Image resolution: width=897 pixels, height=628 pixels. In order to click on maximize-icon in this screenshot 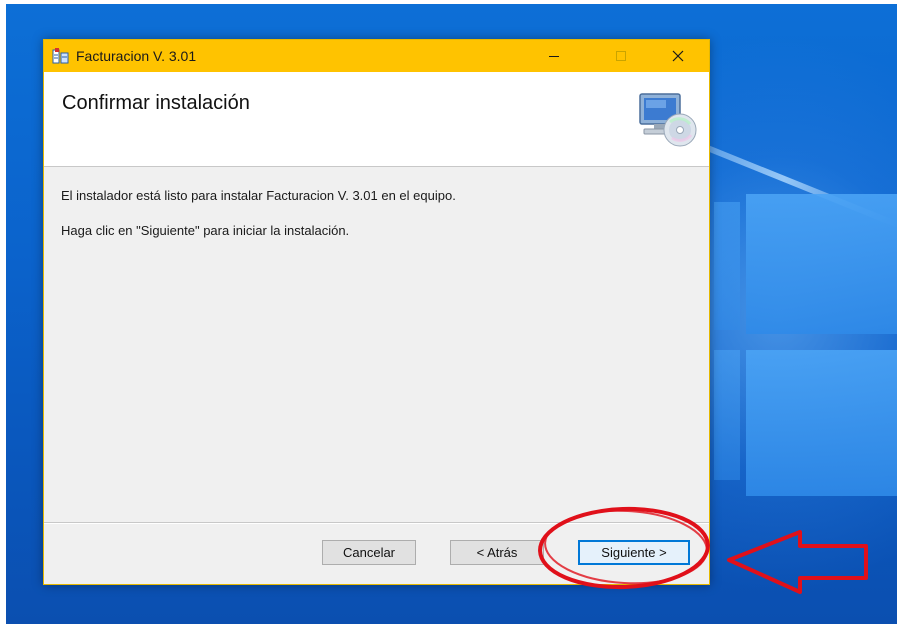, I will do `click(621, 56)`.